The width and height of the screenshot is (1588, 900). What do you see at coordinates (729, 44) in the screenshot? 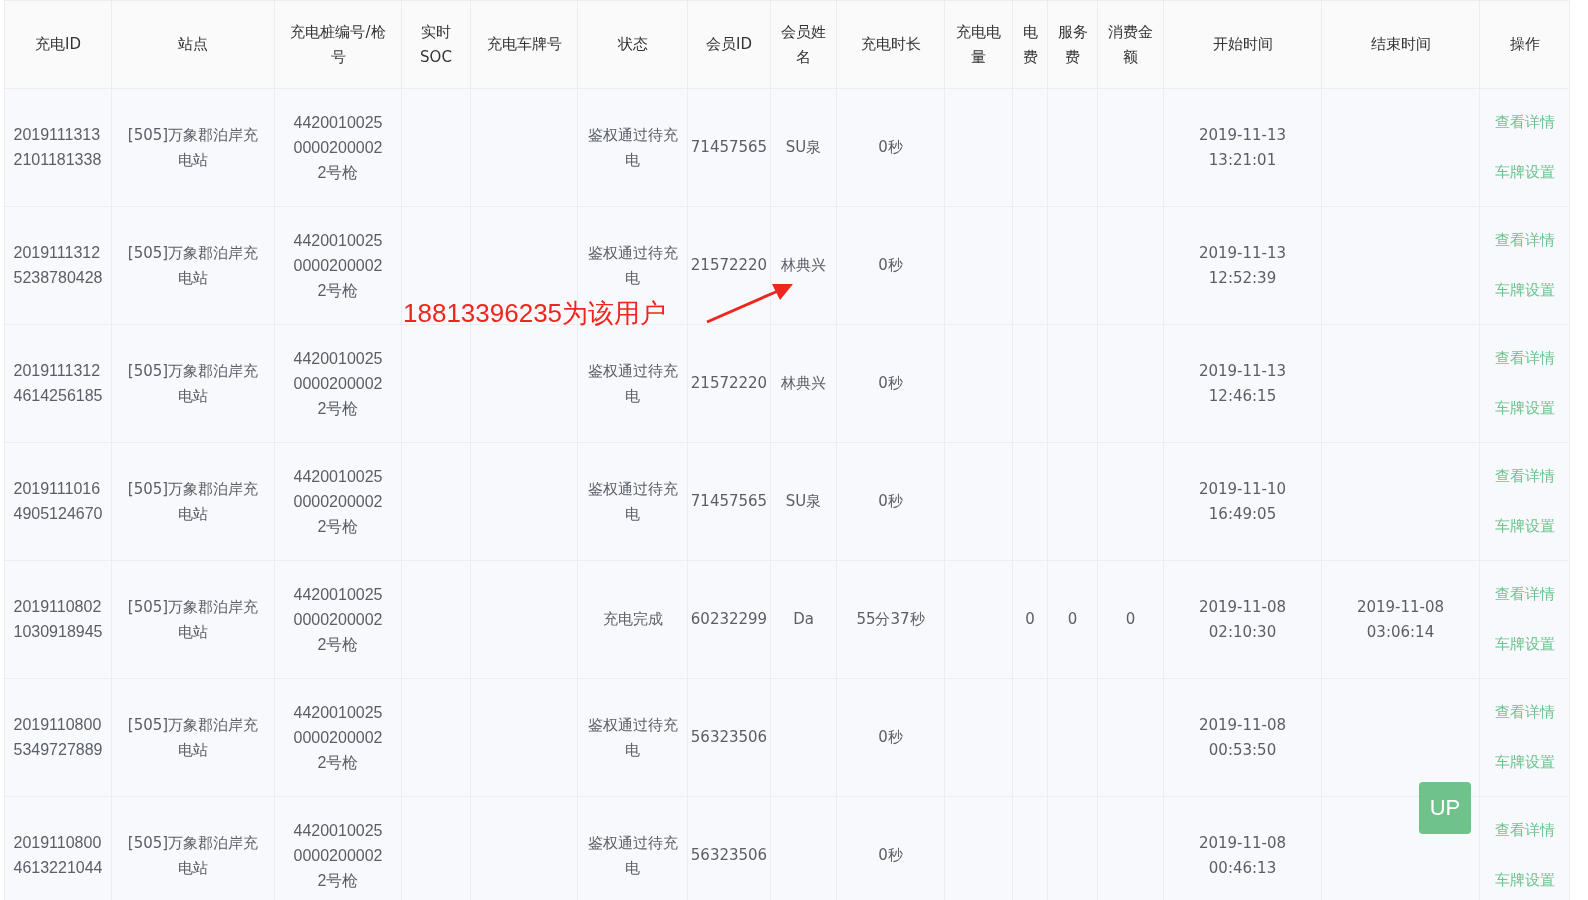
I see `column-header: 会员ID` at bounding box center [729, 44].